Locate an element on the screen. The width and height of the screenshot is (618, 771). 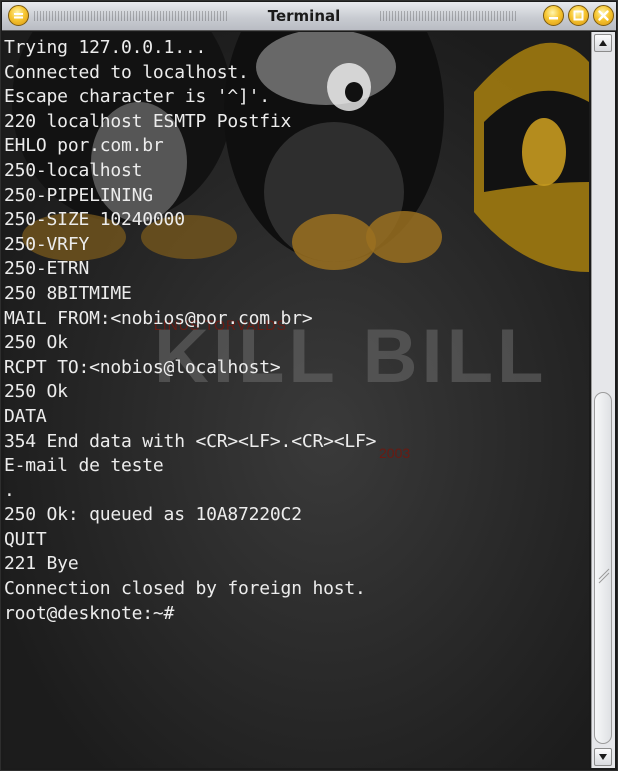
grip-icon is located at coordinates (604, 576).